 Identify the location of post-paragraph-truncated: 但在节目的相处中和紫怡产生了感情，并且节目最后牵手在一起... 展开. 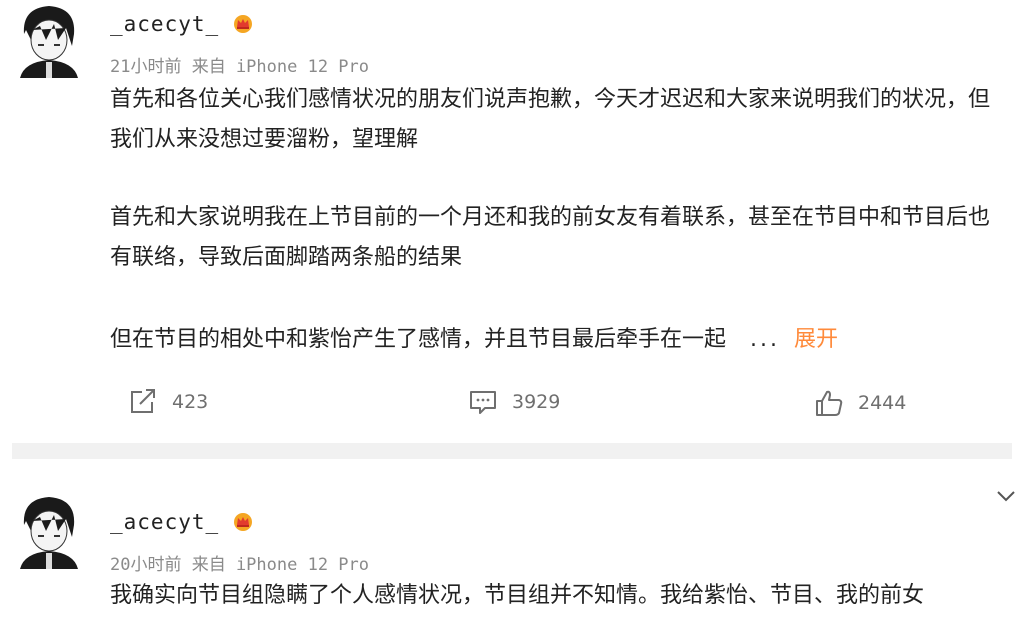
(560, 340).